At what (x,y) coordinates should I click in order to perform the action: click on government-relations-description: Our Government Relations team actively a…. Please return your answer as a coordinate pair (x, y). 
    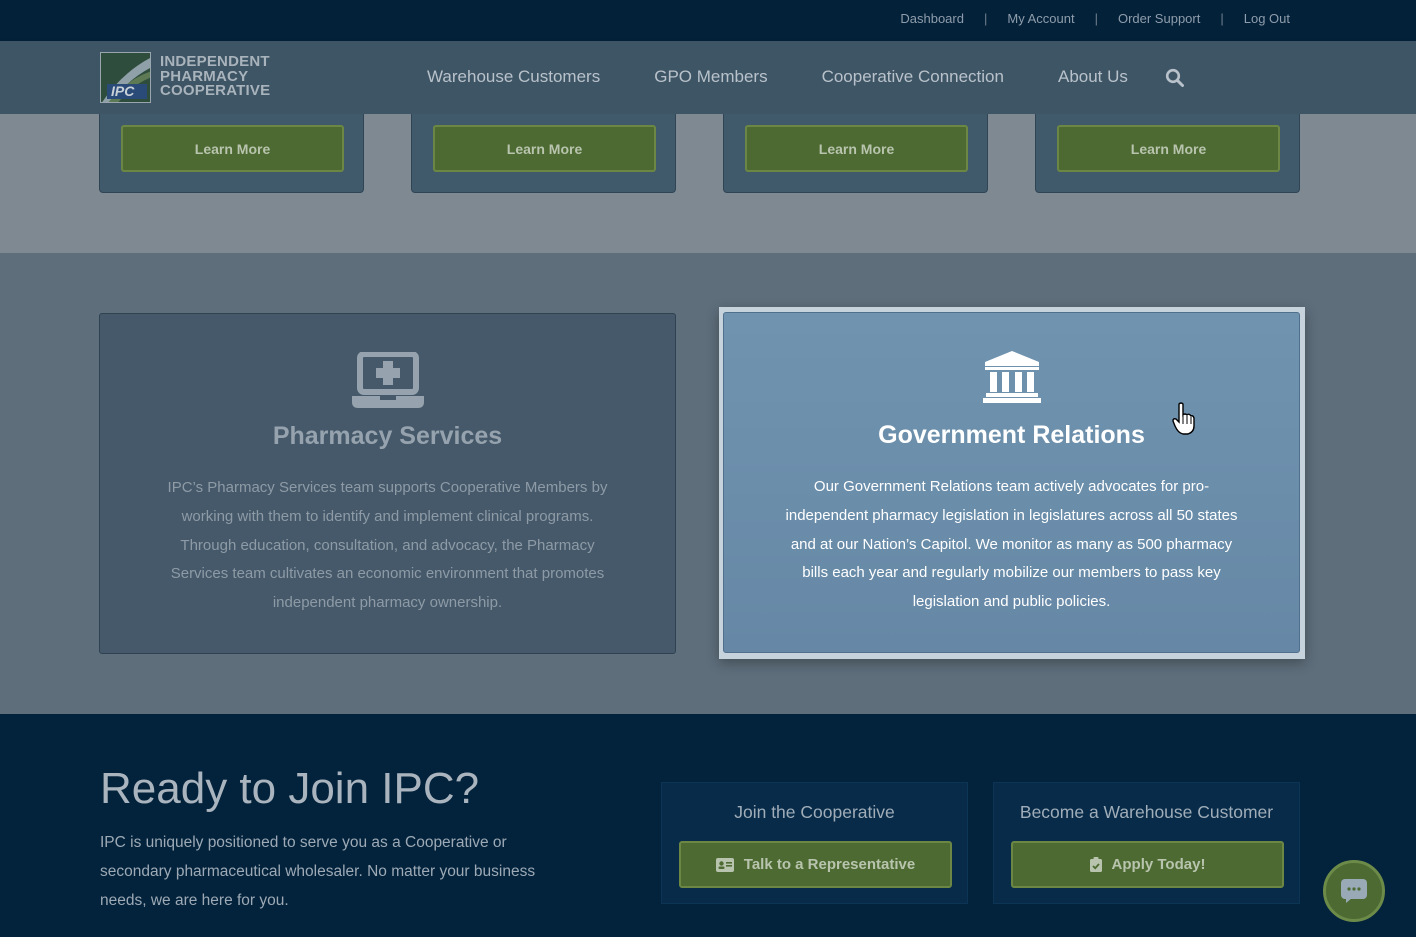
    Looking at the image, I should click on (1011, 544).